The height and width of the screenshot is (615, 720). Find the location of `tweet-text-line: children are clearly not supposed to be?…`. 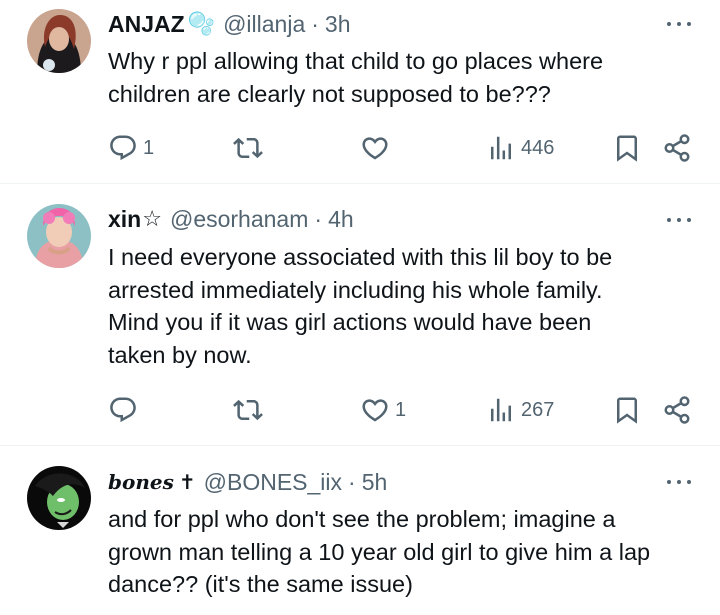

tweet-text-line: children are clearly not supposed to be?… is located at coordinates (329, 93).